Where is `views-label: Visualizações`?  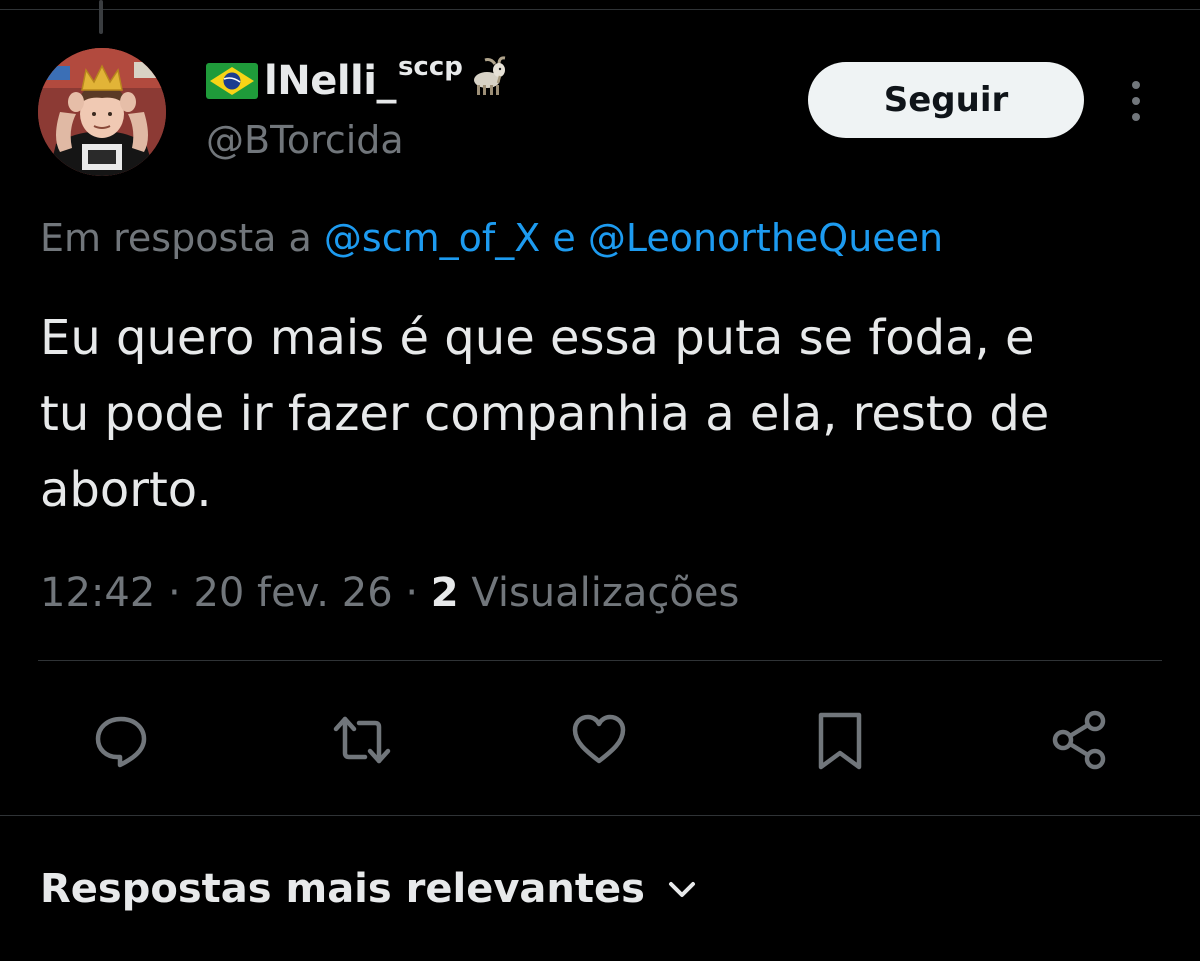 views-label: Visualizações is located at coordinates (605, 593).